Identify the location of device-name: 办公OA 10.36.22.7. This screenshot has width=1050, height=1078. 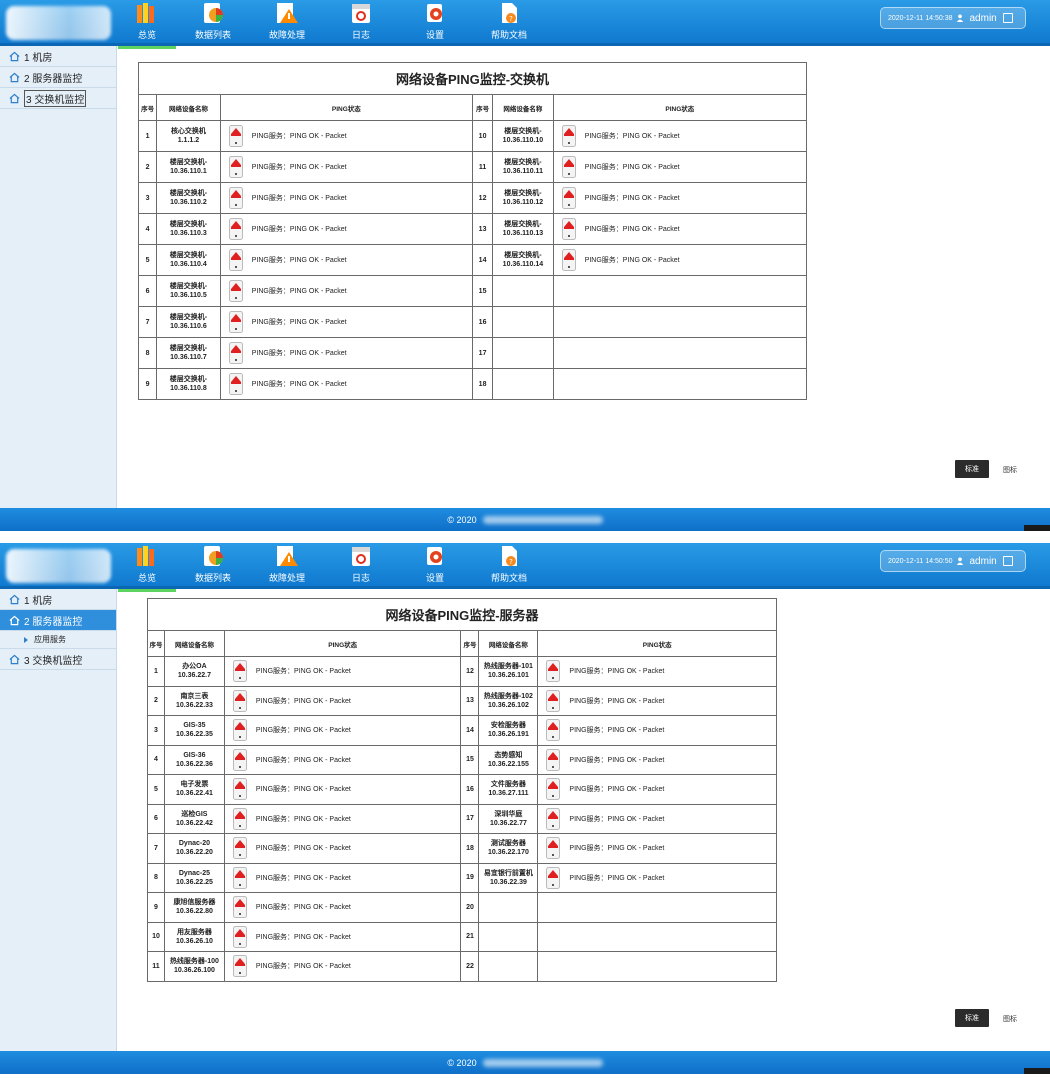
(194, 671).